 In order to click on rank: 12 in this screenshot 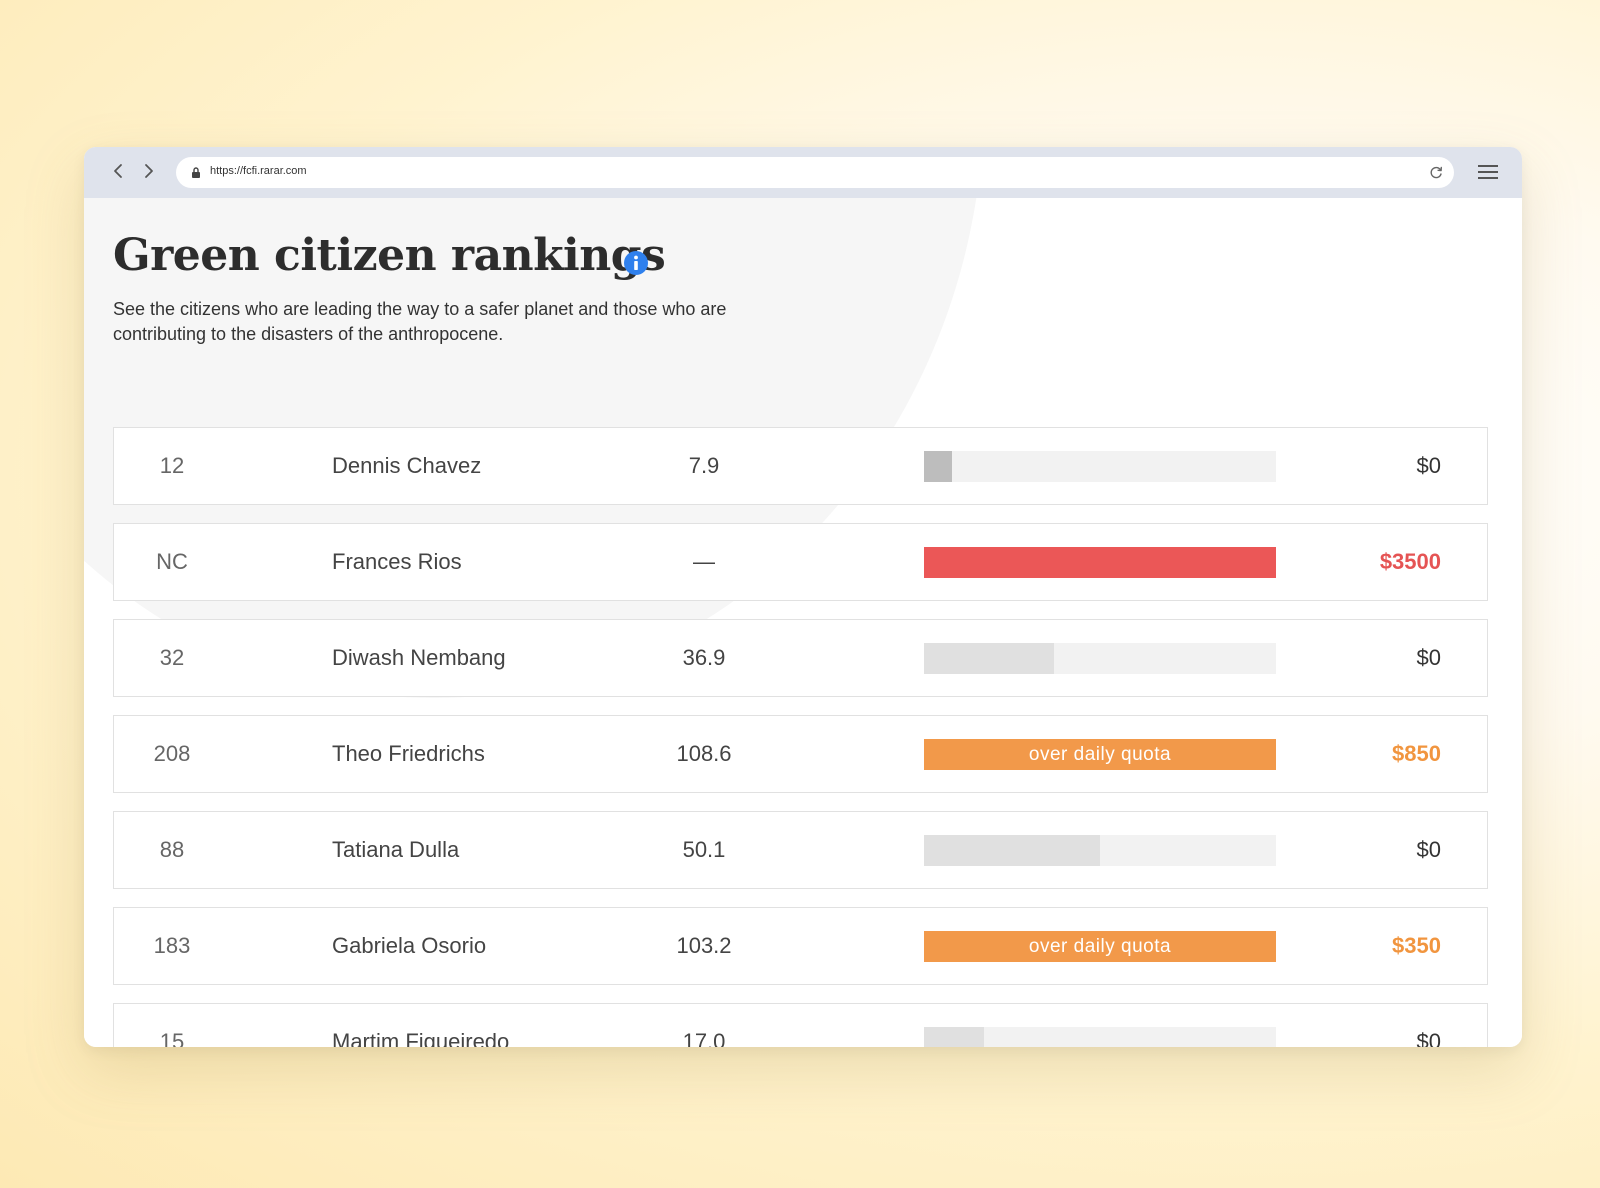, I will do `click(172, 465)`.